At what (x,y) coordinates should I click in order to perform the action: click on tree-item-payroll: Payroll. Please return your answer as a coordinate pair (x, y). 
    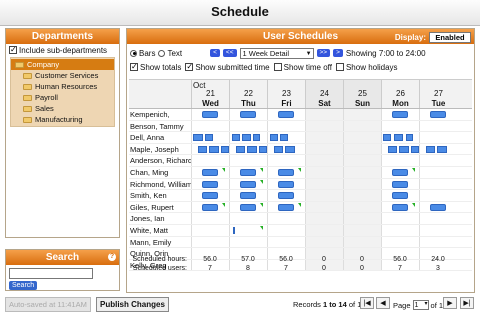
    Looking at the image, I should click on (62, 97).